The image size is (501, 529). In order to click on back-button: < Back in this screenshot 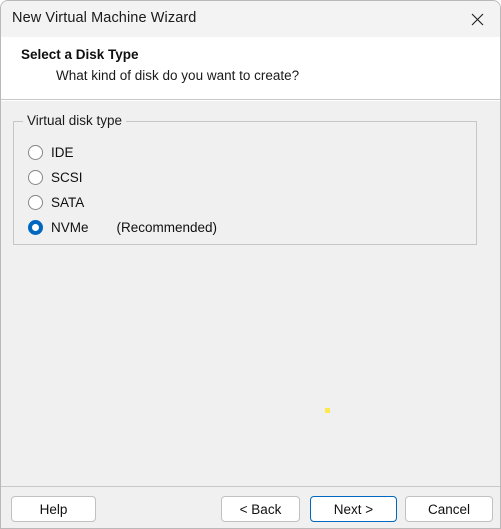, I will do `click(260, 509)`.